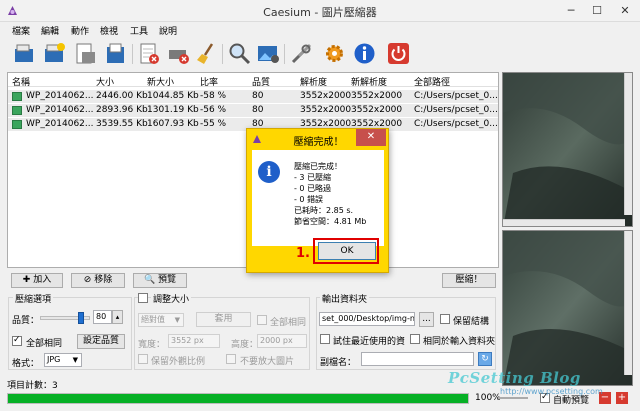 This screenshot has width=640, height=411. What do you see at coordinates (597, 11) in the screenshot?
I see `maximize-button: ☐` at bounding box center [597, 11].